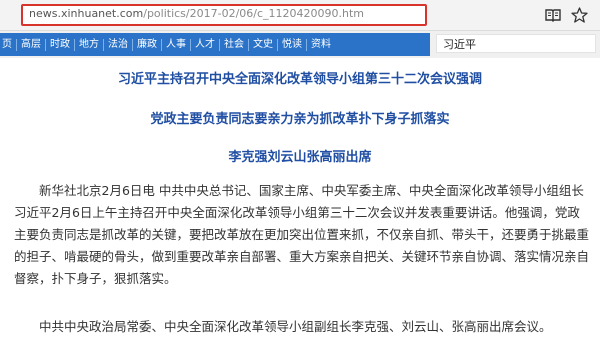 This screenshot has width=600, height=352. I want to click on nav-item-politics: 时政, so click(60, 44).